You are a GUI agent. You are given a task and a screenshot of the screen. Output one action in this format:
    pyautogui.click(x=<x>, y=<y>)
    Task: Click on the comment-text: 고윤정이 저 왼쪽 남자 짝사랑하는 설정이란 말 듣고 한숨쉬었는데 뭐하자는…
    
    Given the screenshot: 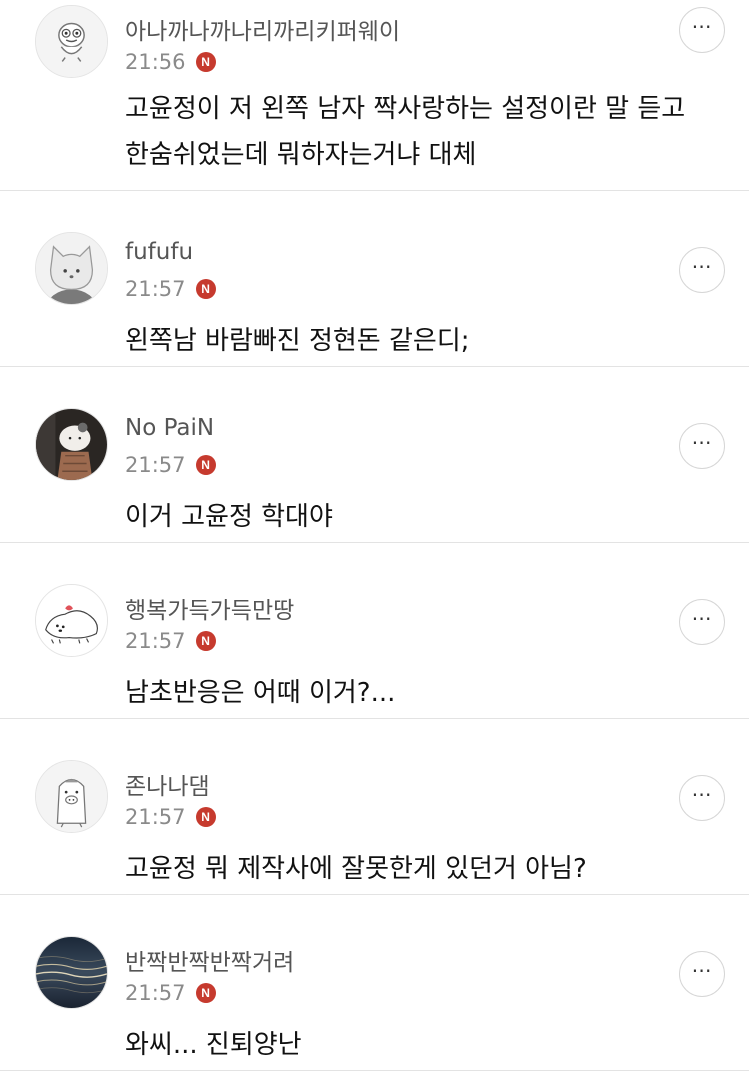 What is the action you would take?
    pyautogui.click(x=405, y=132)
    